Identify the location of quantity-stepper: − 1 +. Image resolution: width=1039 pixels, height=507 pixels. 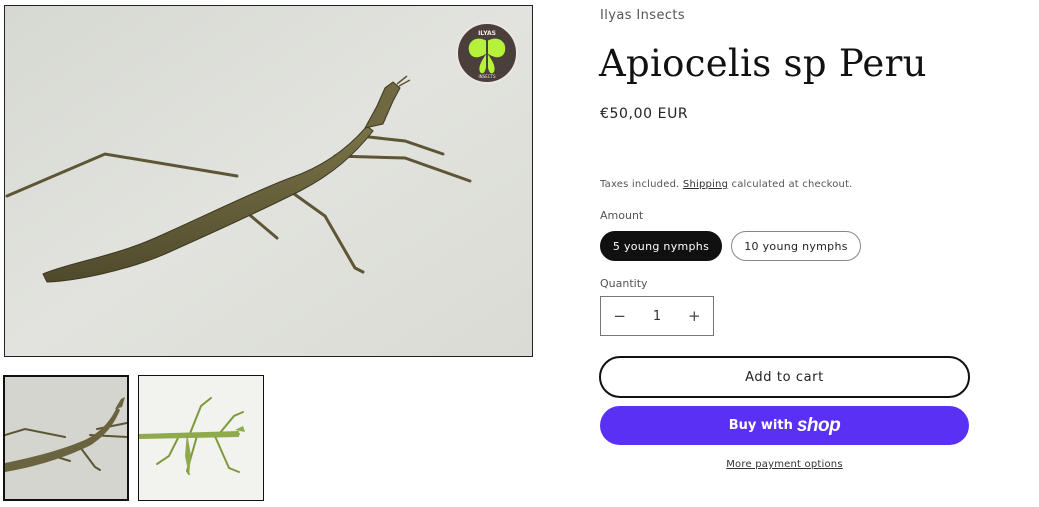
(657, 316).